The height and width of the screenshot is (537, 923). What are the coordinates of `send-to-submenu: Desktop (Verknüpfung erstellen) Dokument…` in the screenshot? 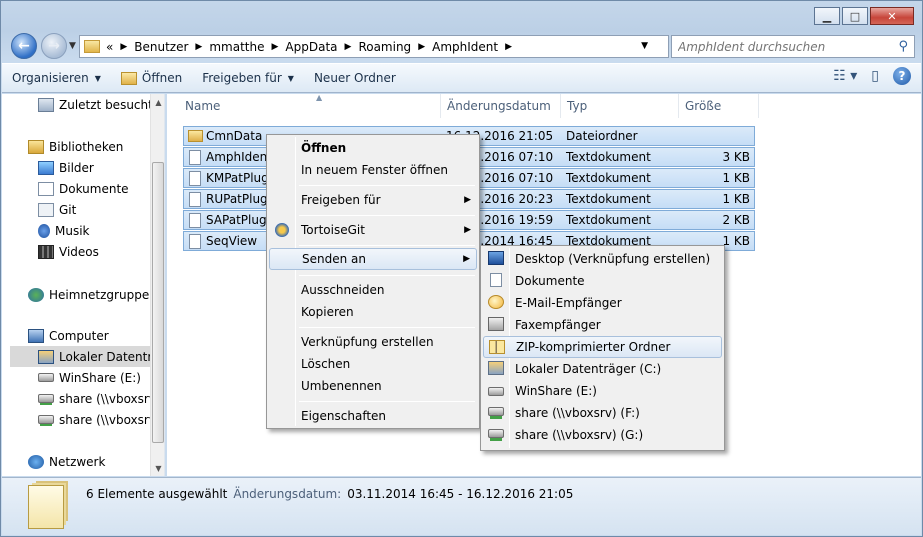 It's located at (602, 348).